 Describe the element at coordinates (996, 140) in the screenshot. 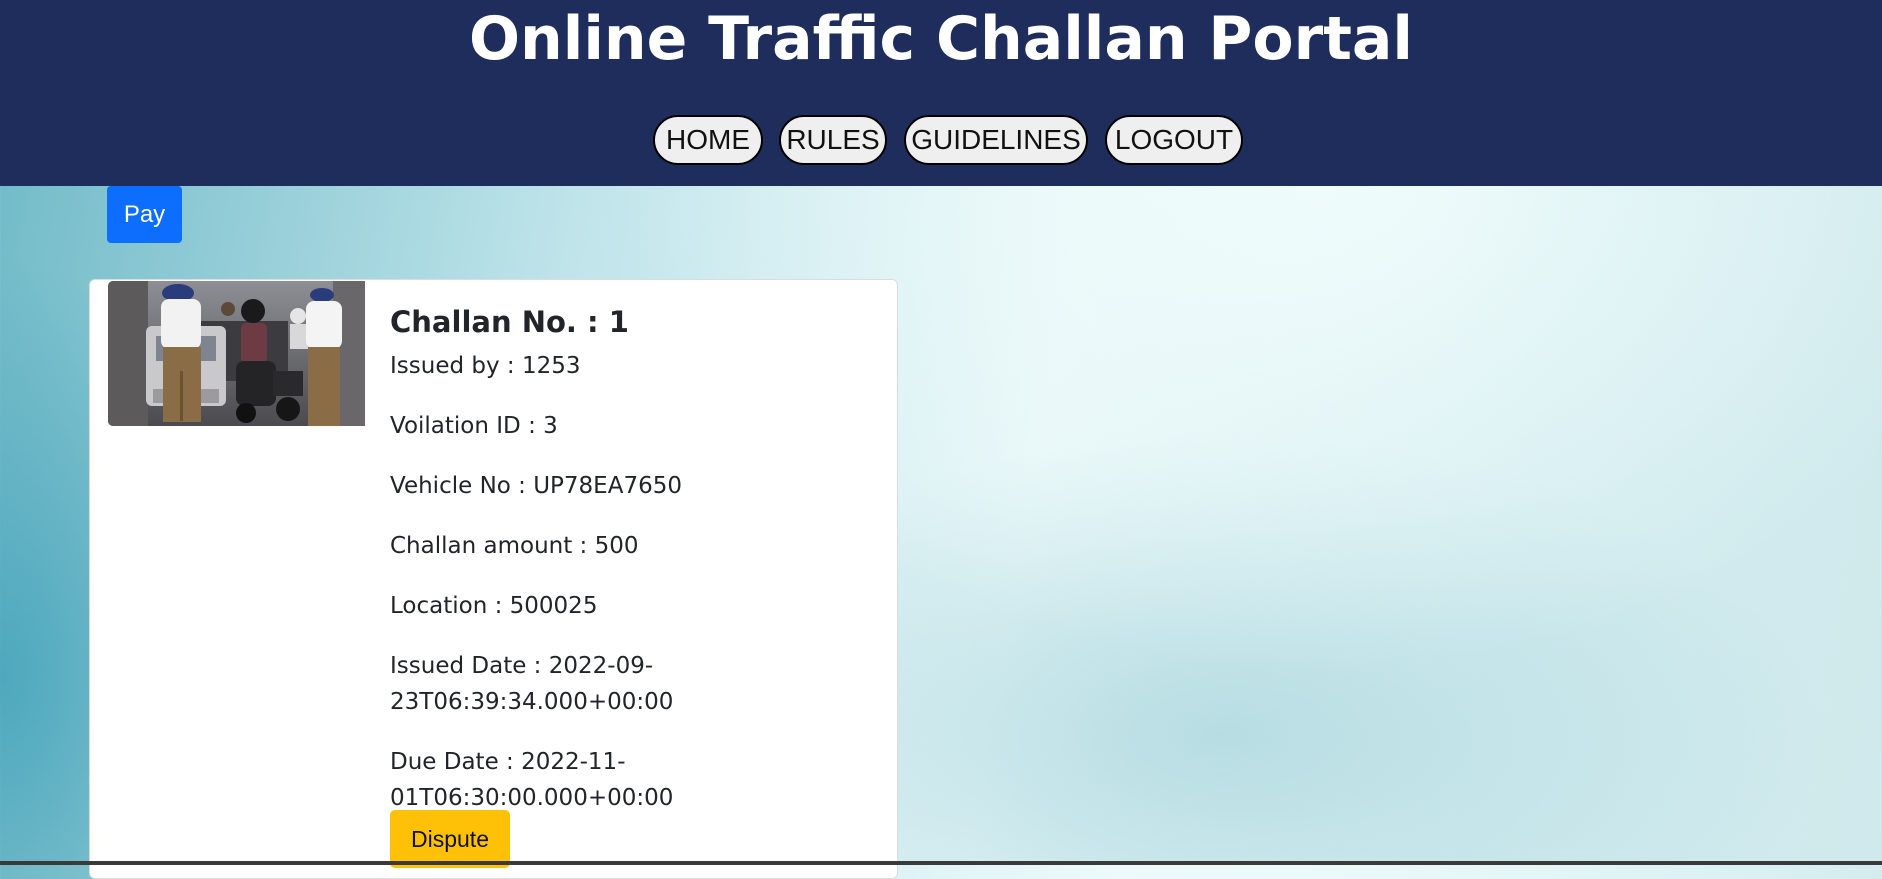

I see `nav-guidelines-button: GUIDELINES` at that location.